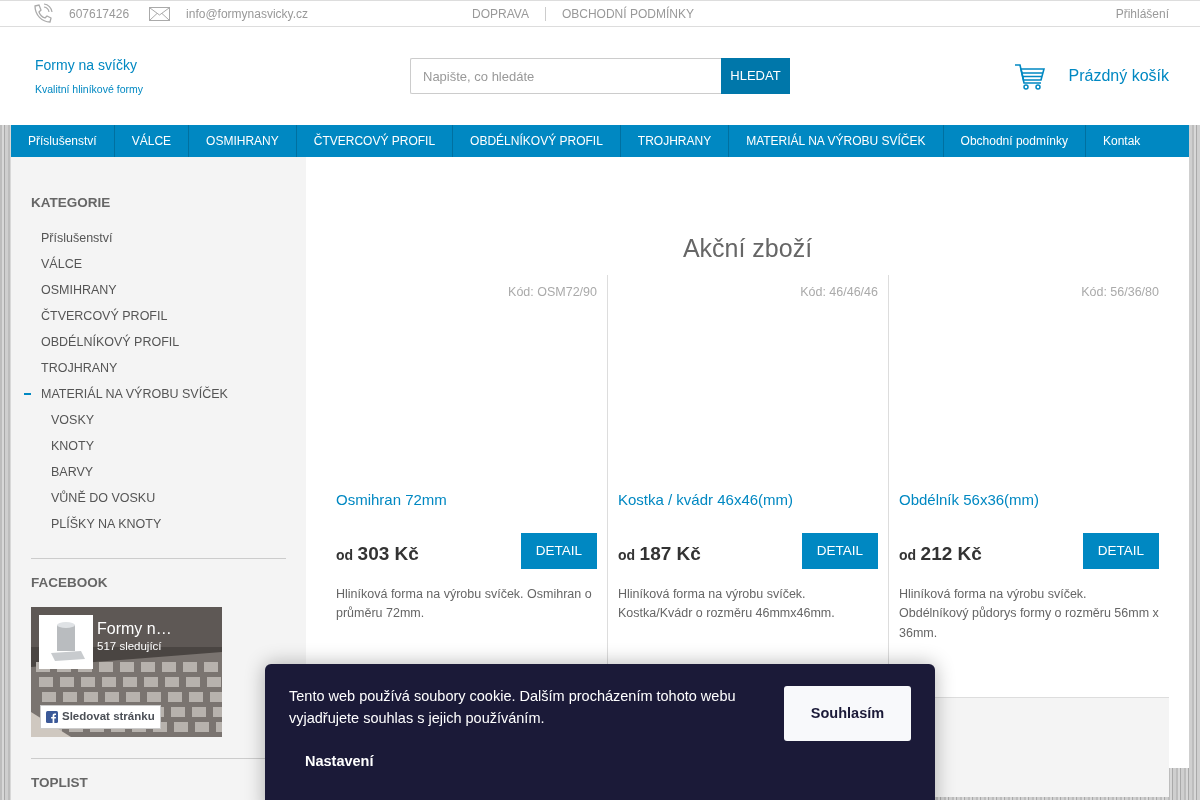 The width and height of the screenshot is (1200, 800). I want to click on product-code: Kód: 46/46/46, so click(838, 292).